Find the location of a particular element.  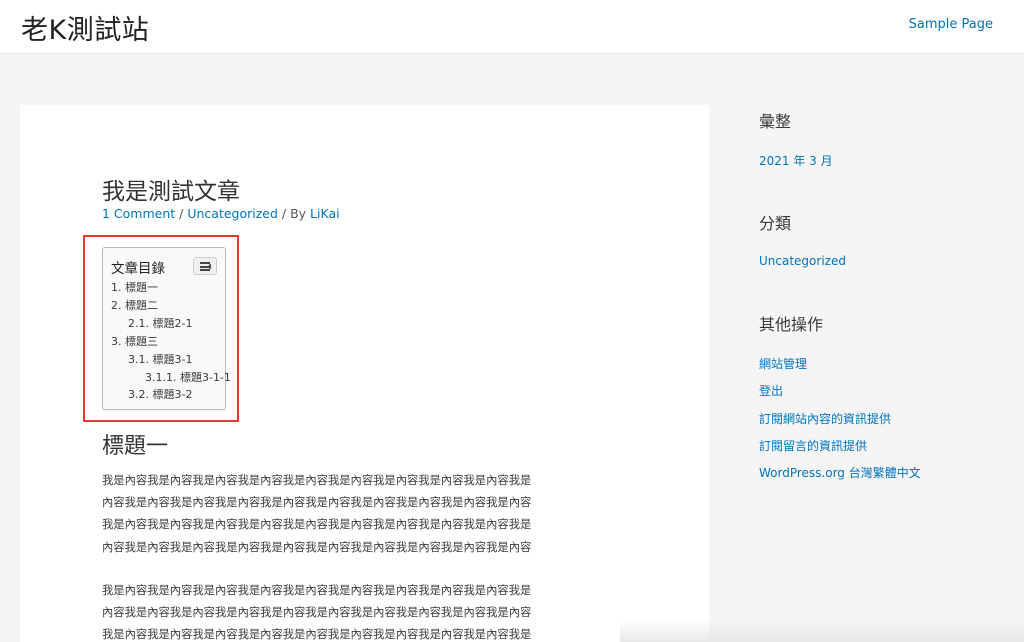

toc-toggle-button: ⬍ is located at coordinates (205, 266).